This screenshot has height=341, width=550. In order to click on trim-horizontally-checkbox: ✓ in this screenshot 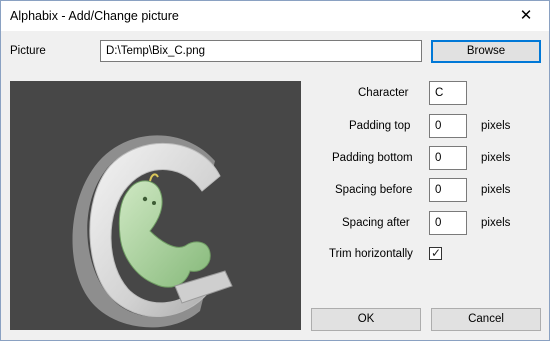, I will do `click(435, 253)`.